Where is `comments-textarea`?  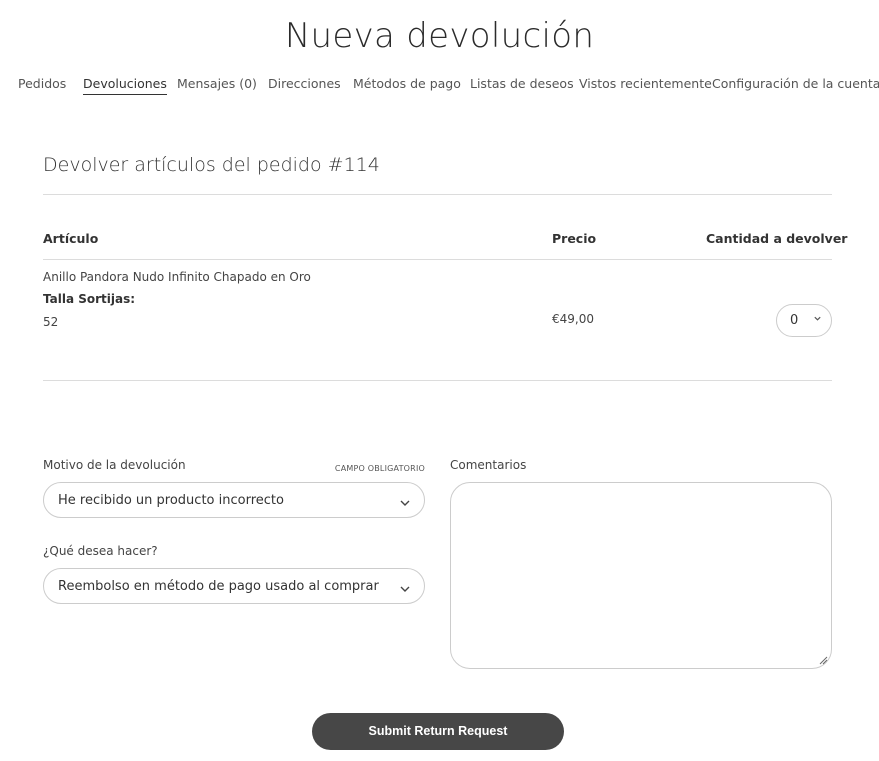
comments-textarea is located at coordinates (641, 575).